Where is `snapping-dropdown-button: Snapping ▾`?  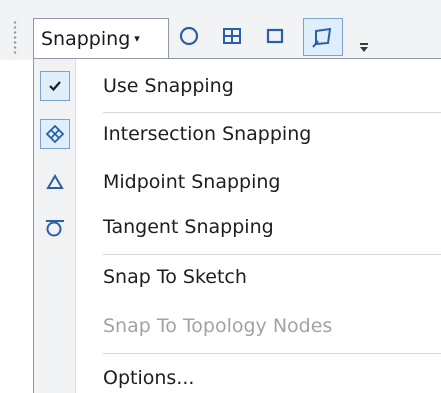 snapping-dropdown-button: Snapping ▾ is located at coordinates (101, 38).